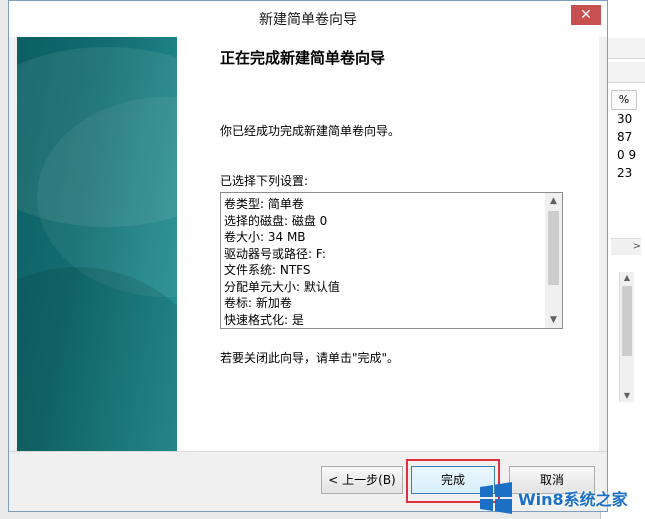 The image size is (645, 519). Describe the element at coordinates (496, 498) in the screenshot. I see `windows-logo-icon` at that location.